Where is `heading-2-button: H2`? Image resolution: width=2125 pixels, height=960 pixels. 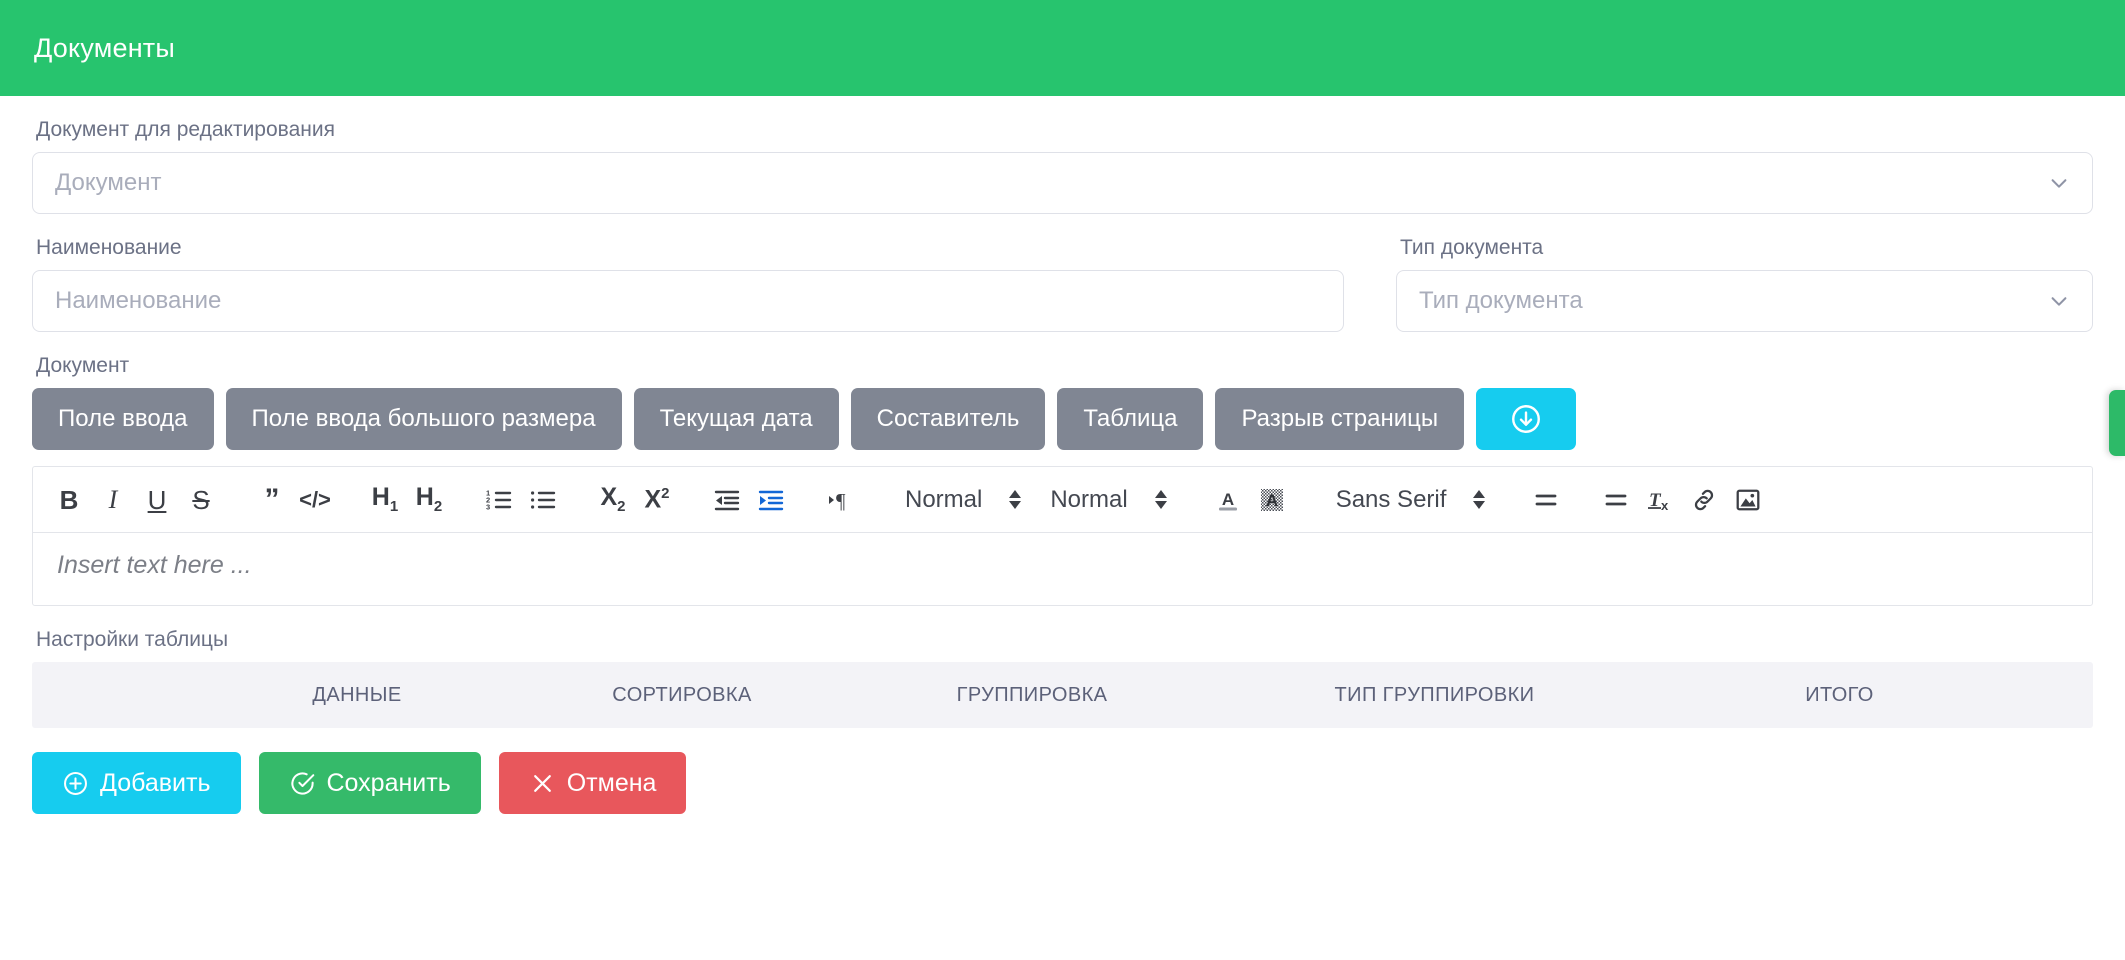 heading-2-button: H2 is located at coordinates (429, 500).